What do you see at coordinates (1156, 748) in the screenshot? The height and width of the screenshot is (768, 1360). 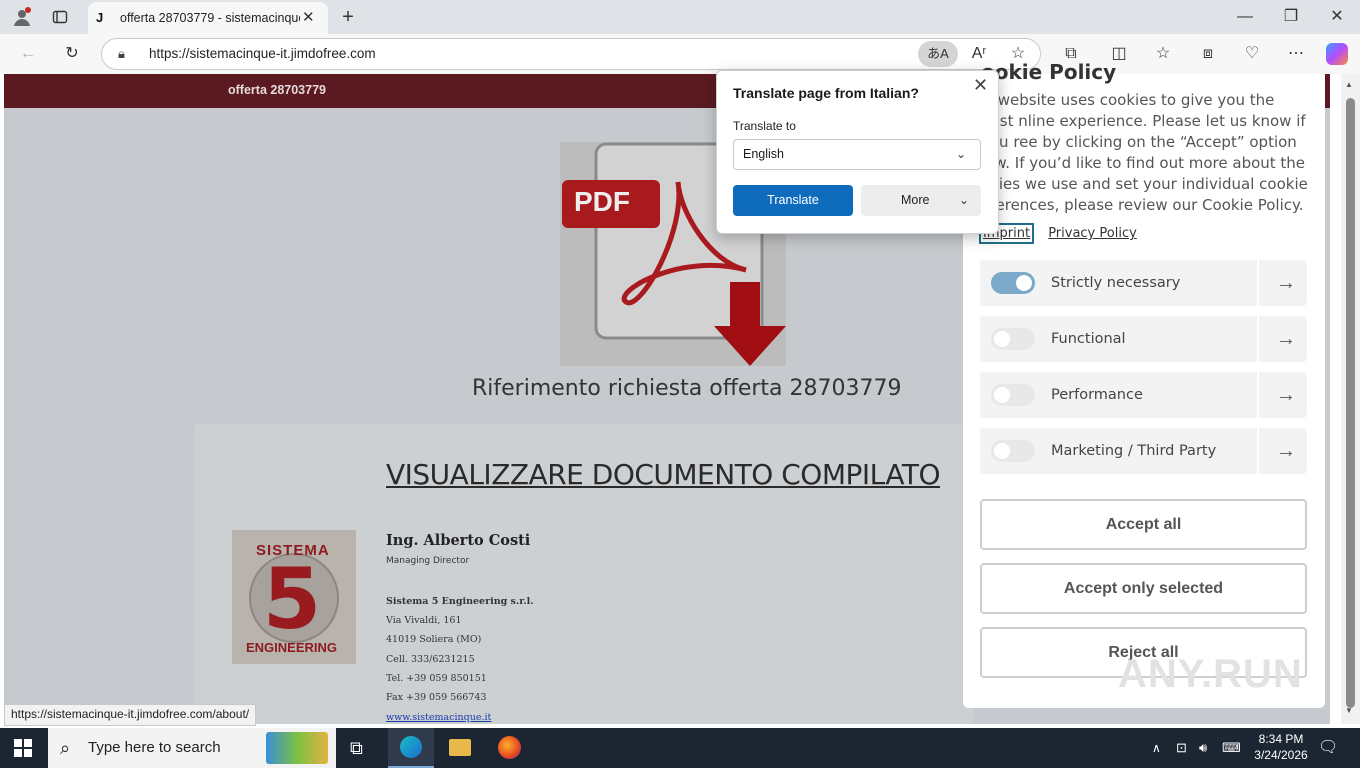 I see `chevron-up-icon: ∧` at bounding box center [1156, 748].